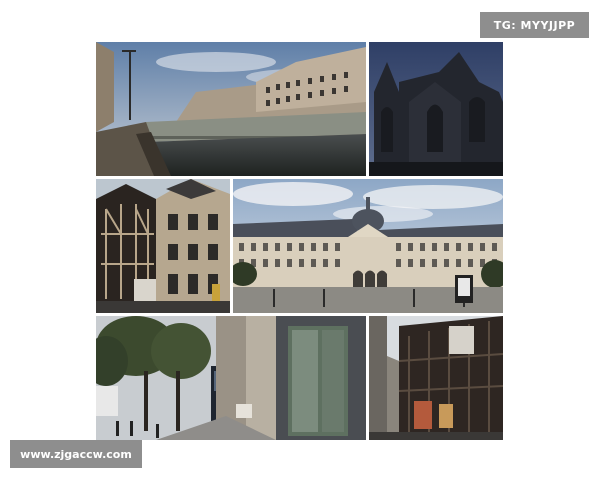  Describe the element at coordinates (163, 246) in the screenshot. I see `timber-houses-photo` at that location.